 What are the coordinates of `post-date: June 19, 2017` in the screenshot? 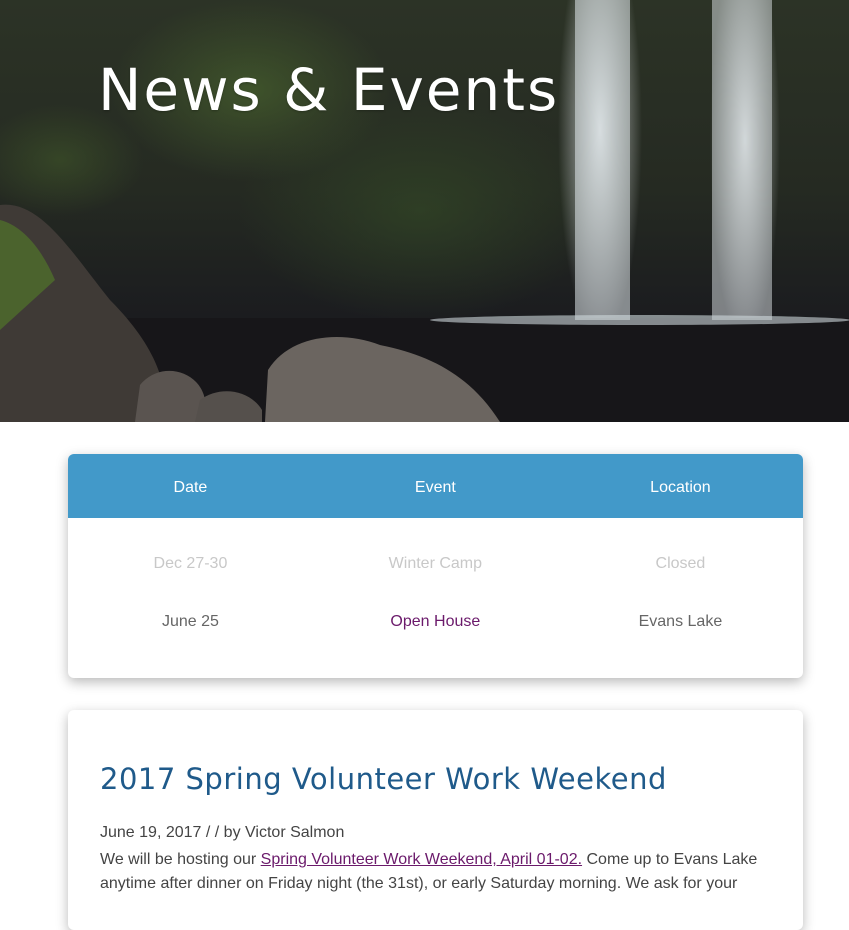 It's located at (151, 832).